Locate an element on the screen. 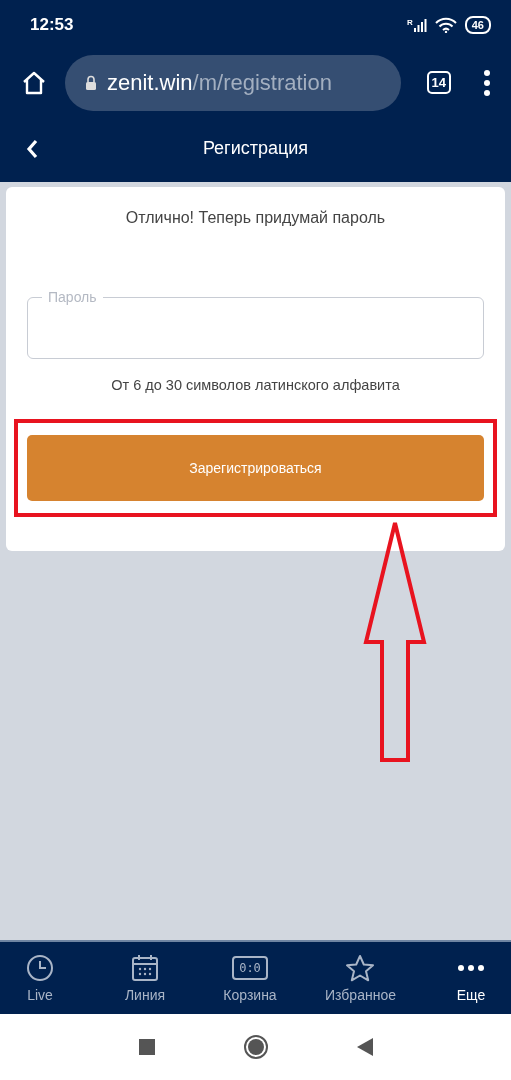 Image resolution: width=511 pixels, height=1080 pixels. wifi-icon is located at coordinates (445, 25).